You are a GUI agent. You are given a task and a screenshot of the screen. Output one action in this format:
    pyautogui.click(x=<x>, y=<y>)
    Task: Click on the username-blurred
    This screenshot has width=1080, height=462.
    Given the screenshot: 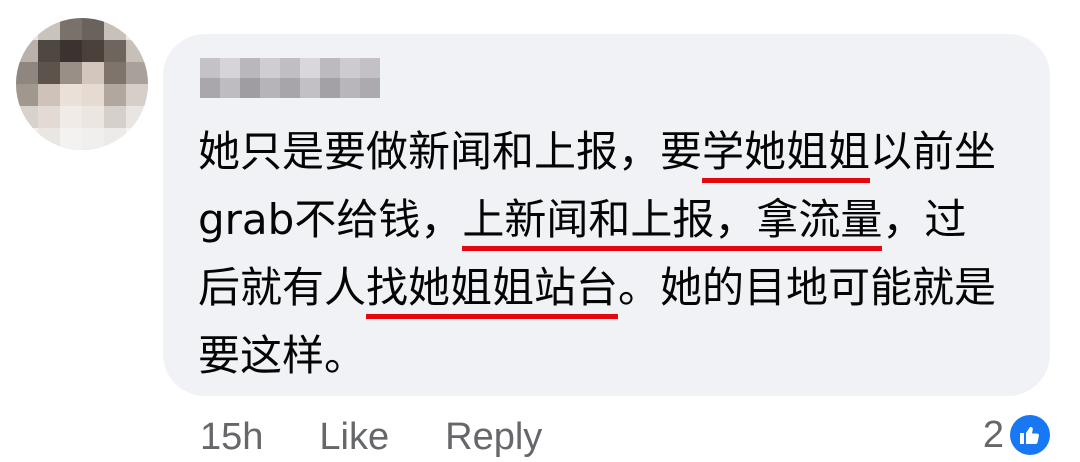 What is the action you would take?
    pyautogui.click(x=290, y=78)
    